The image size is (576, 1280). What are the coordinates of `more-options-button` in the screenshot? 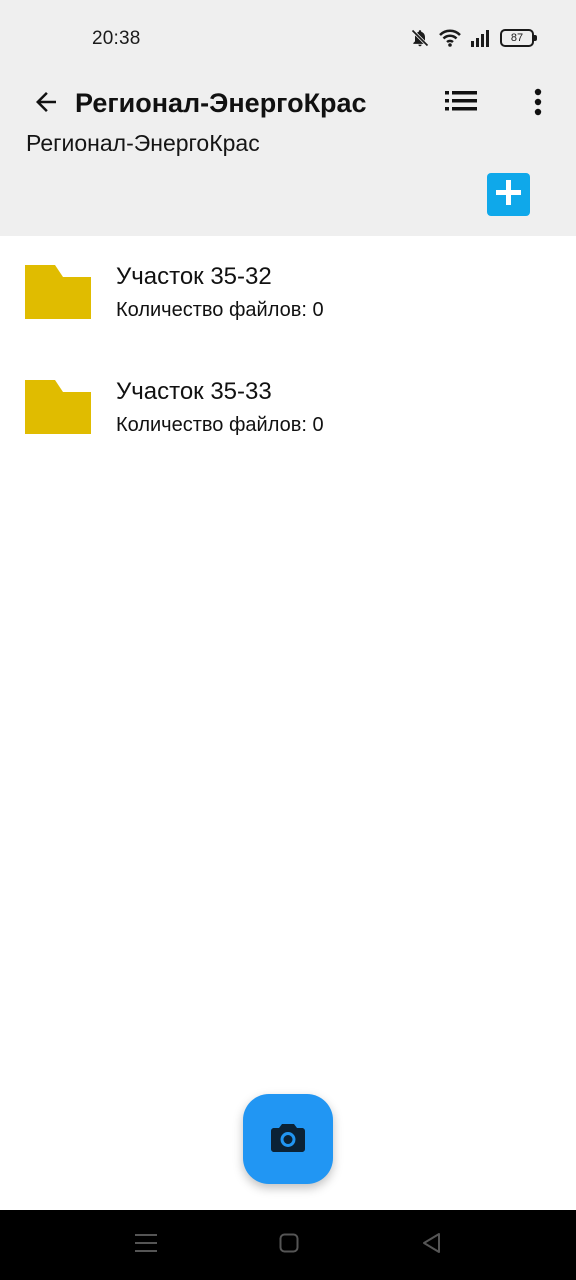 It's located at (538, 104).